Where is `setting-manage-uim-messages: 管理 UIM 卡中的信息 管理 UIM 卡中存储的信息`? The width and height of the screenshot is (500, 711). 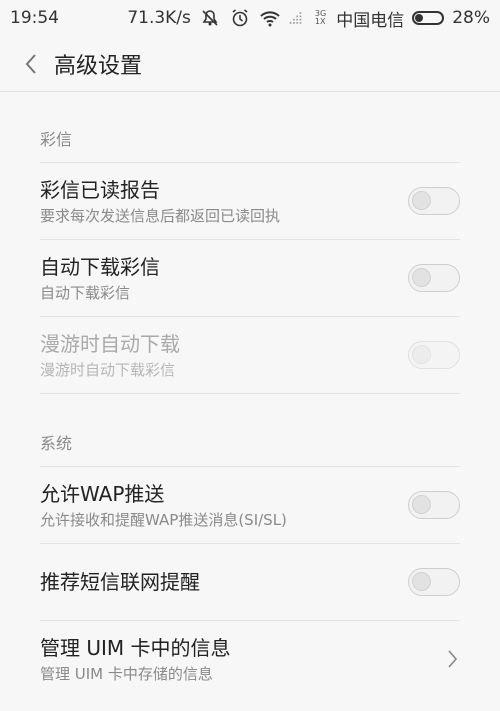 setting-manage-uim-messages: 管理 UIM 卡中的信息 管理 UIM 卡中存储的信息 is located at coordinates (250, 658).